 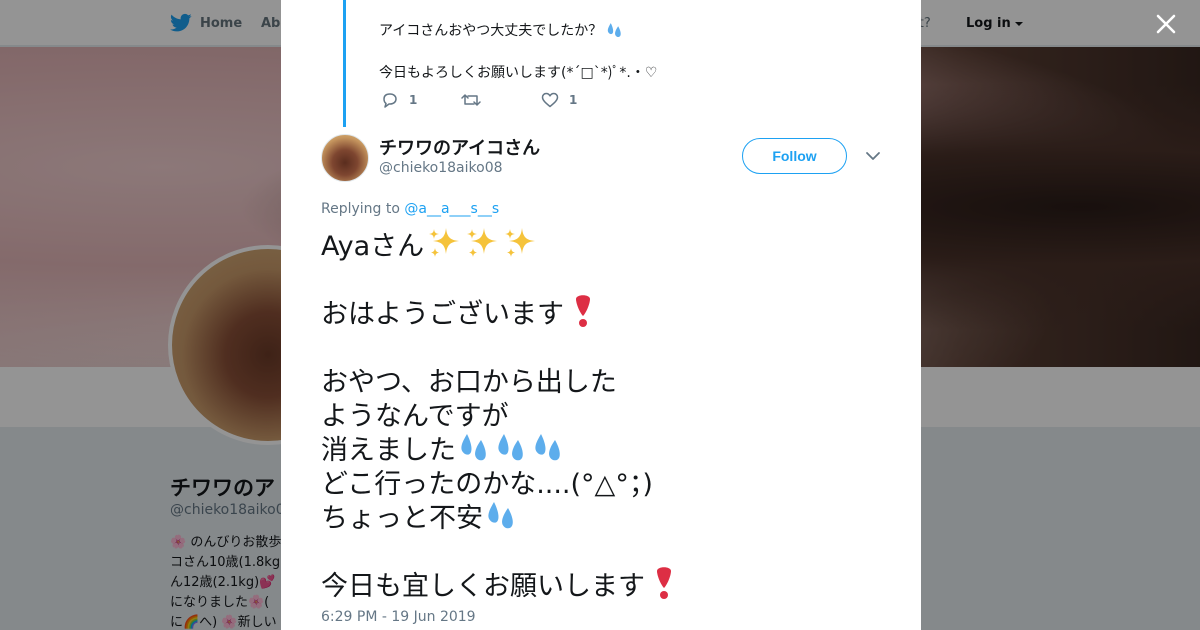 I want to click on tweet-line-text: おはようございます, so click(x=442, y=314).